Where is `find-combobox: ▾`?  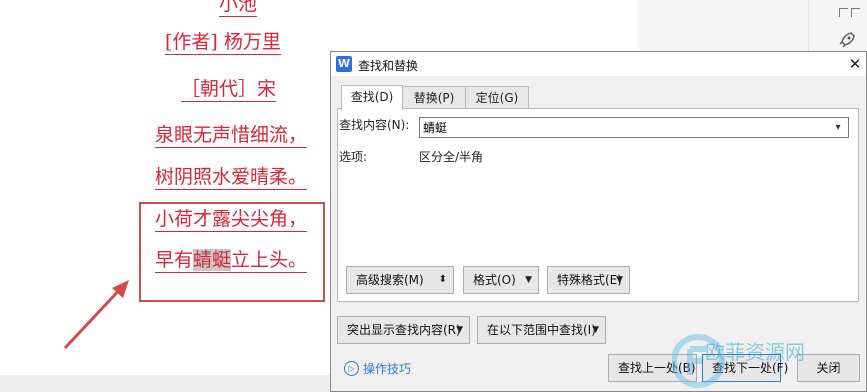 find-combobox: ▾ is located at coordinates (634, 127).